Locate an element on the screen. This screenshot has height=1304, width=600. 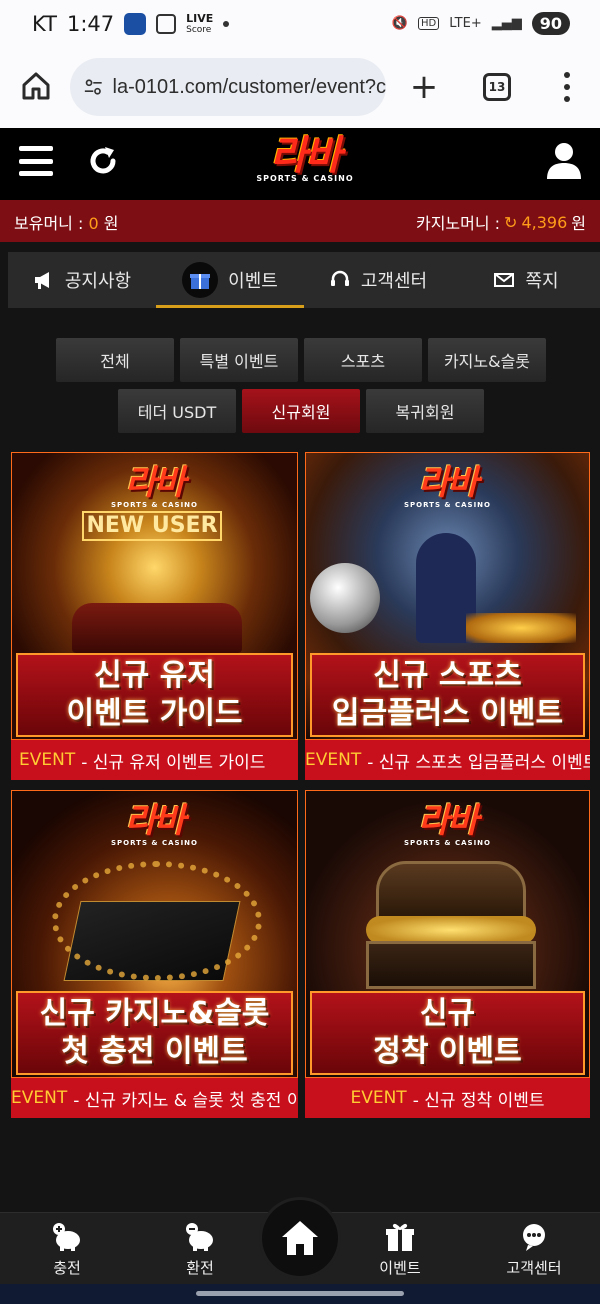
new-user-sign-image: NEW USER is located at coordinates (152, 526).